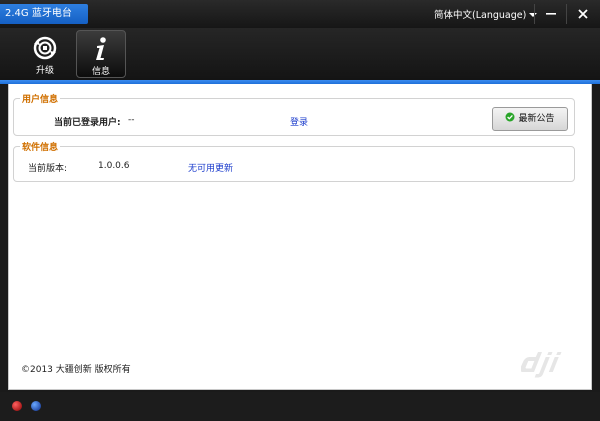 This screenshot has width=600, height=421. Describe the element at coordinates (44, 14) in the screenshot. I see `app-title: 2.4G 蓝牙电台` at that location.